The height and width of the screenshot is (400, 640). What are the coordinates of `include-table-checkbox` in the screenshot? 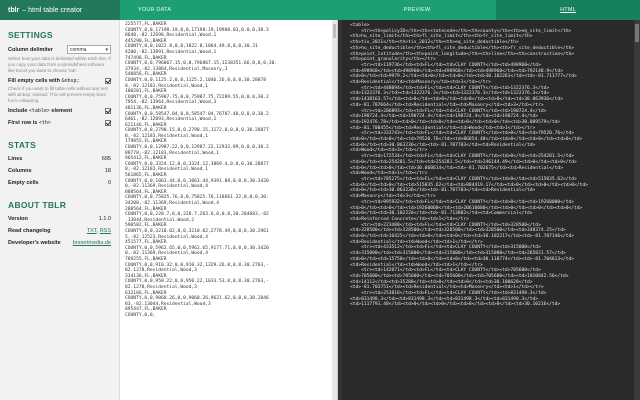 It's located at (108, 111).